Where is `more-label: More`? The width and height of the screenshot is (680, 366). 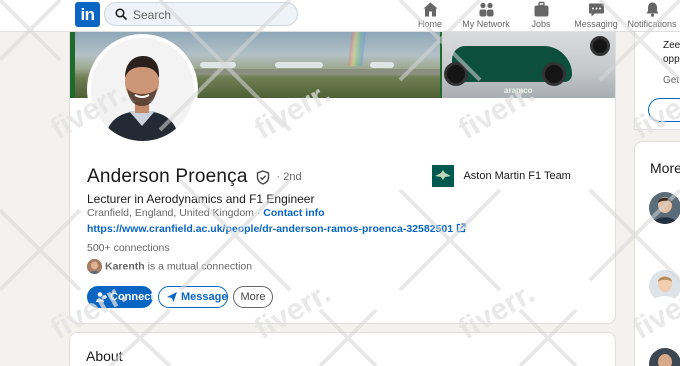 more-label: More is located at coordinates (253, 297).